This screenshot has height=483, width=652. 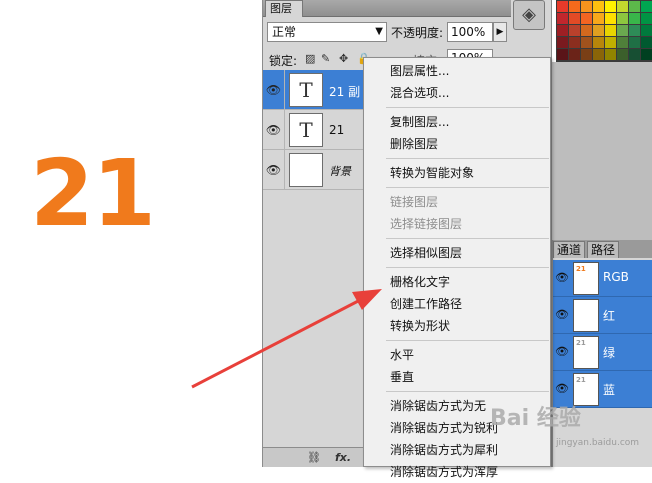 I want to click on channels-tabbar: 通道 路径, so click(x=602, y=249).